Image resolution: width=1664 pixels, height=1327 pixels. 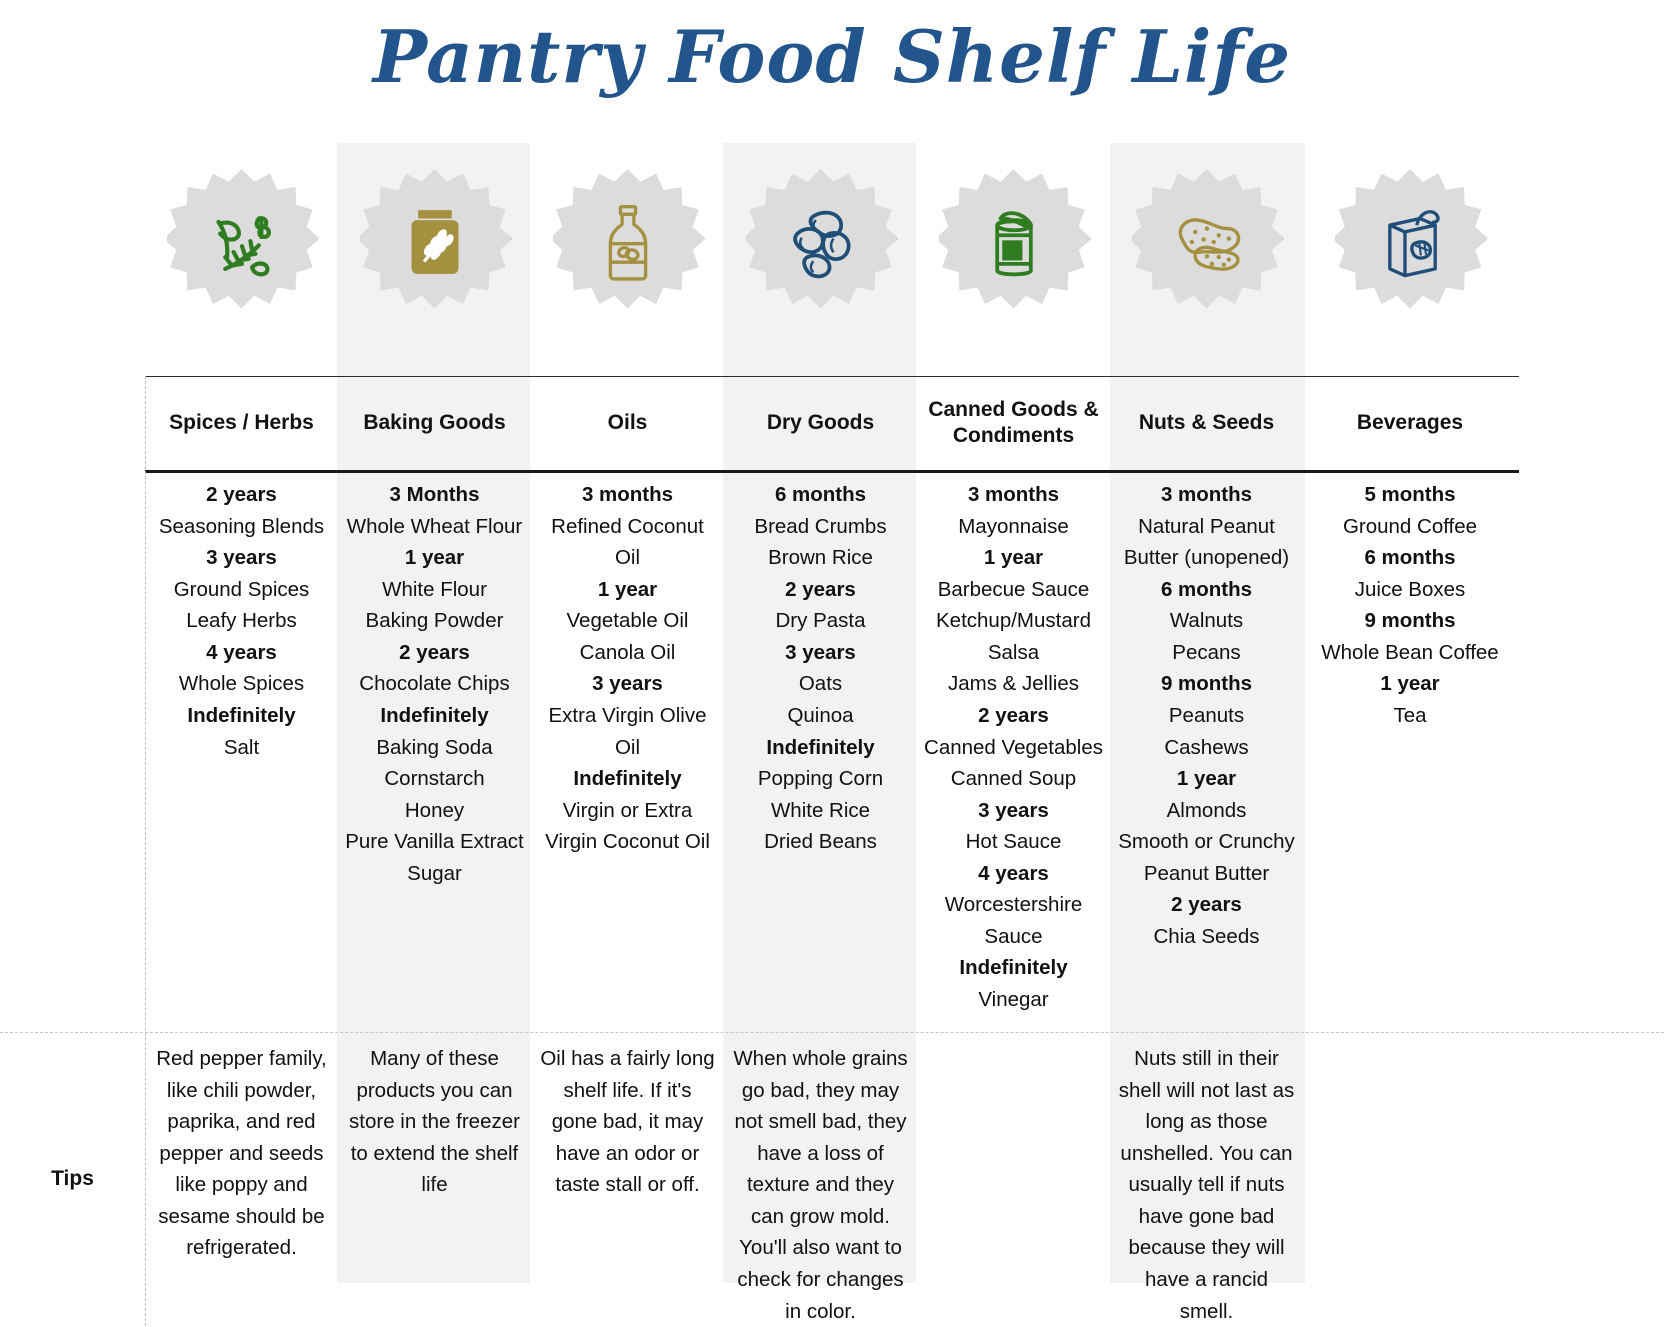 I want to click on icon-cell-canned-food, so click(x=1013, y=240).